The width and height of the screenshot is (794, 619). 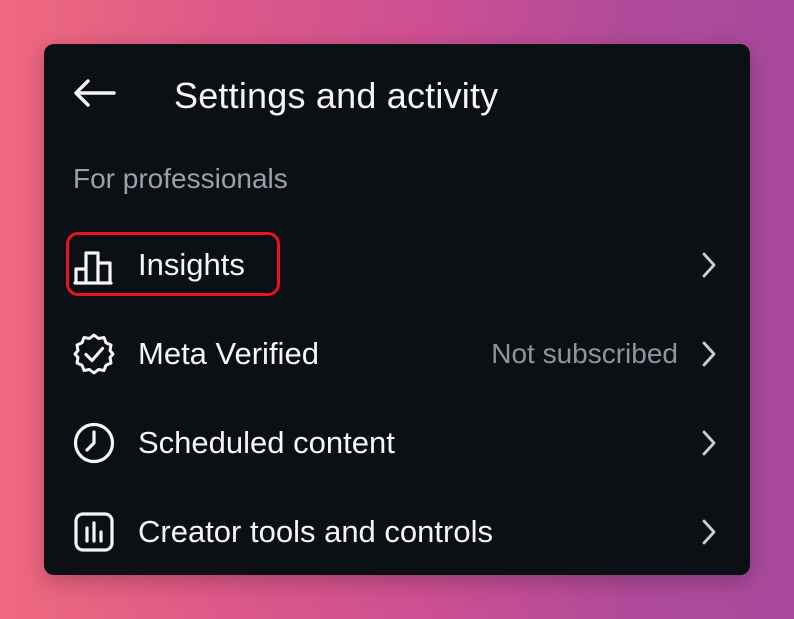 What do you see at coordinates (397, 264) in the screenshot?
I see `menu-item-insights: Insights` at bounding box center [397, 264].